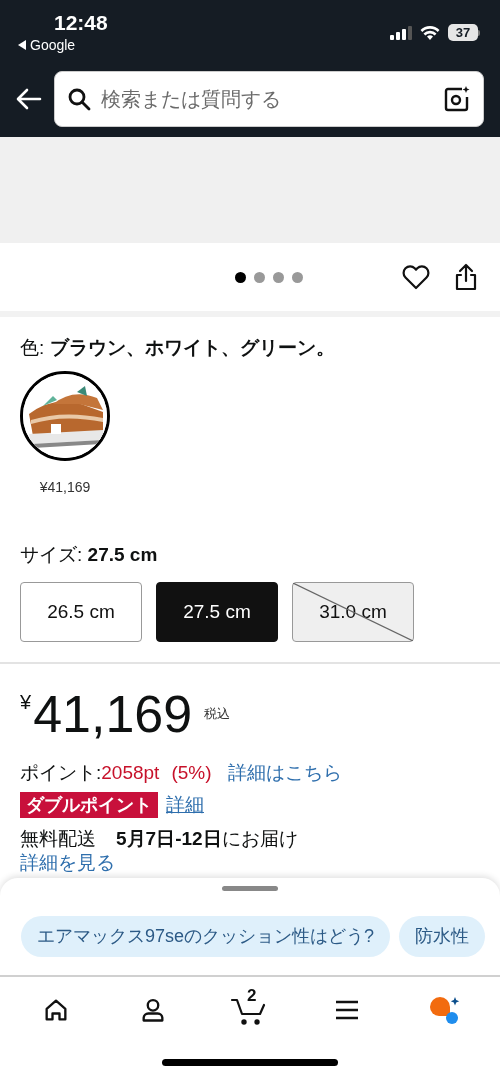  What do you see at coordinates (113, 714) in the screenshot?
I see `price-amount: 41,169` at bounding box center [113, 714].